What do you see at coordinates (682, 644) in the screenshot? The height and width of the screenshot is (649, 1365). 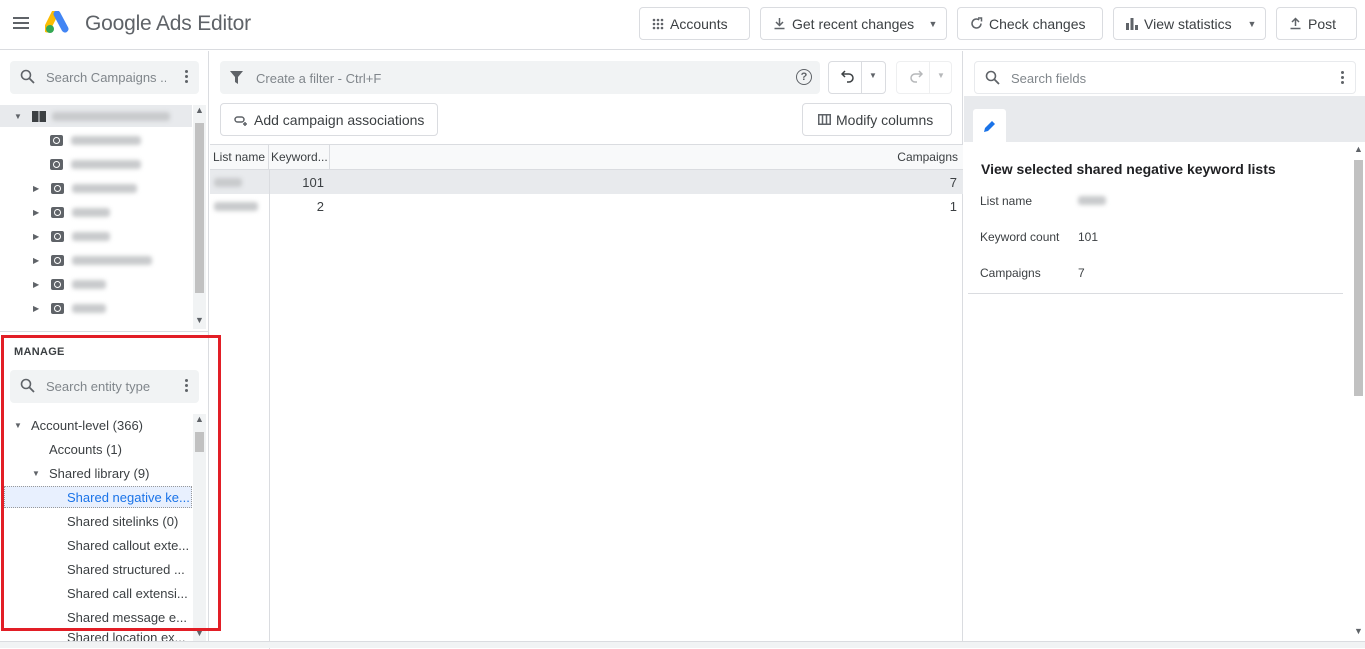 I see `status-bar` at bounding box center [682, 644].